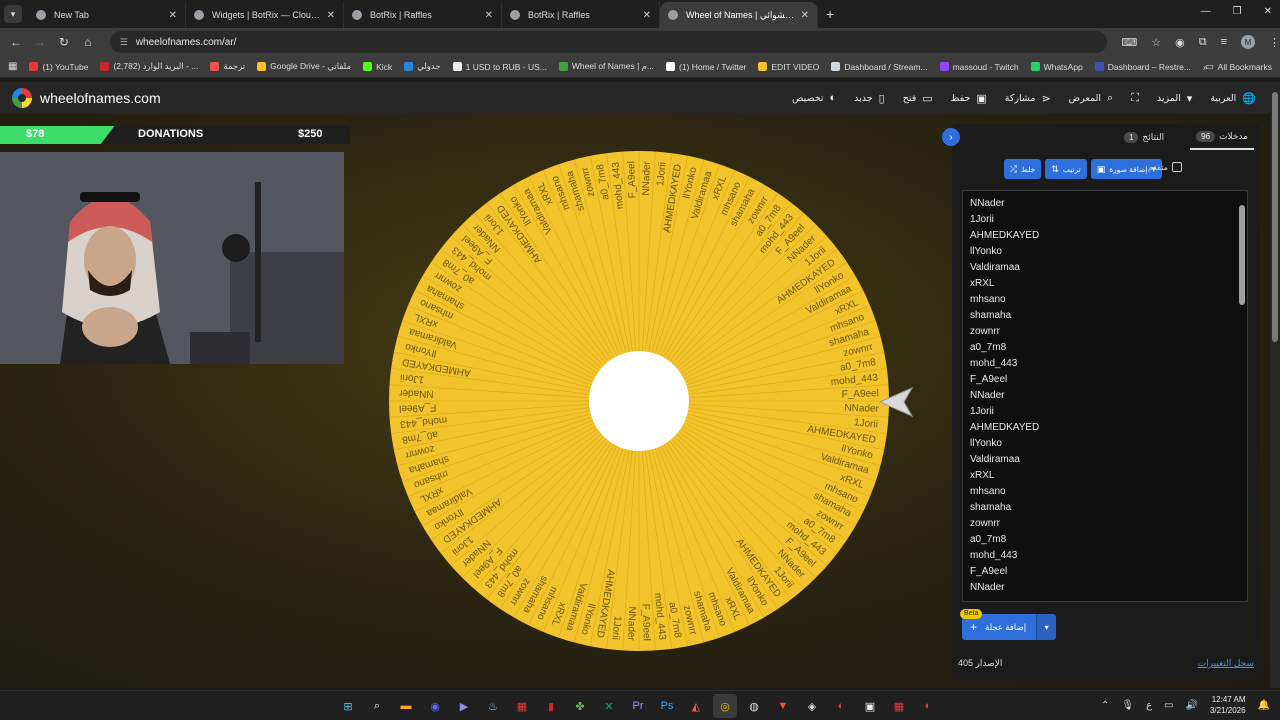 The height and width of the screenshot is (720, 1280). I want to click on clock: 12:47 AM 3/21/2026, so click(1228, 705).